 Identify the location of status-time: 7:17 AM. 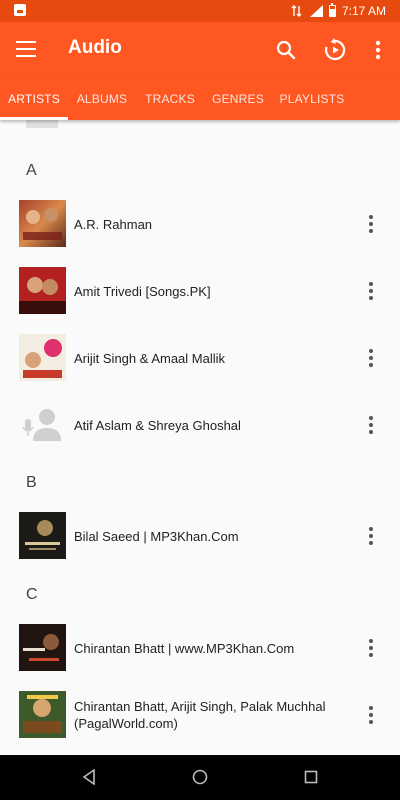
(363, 11).